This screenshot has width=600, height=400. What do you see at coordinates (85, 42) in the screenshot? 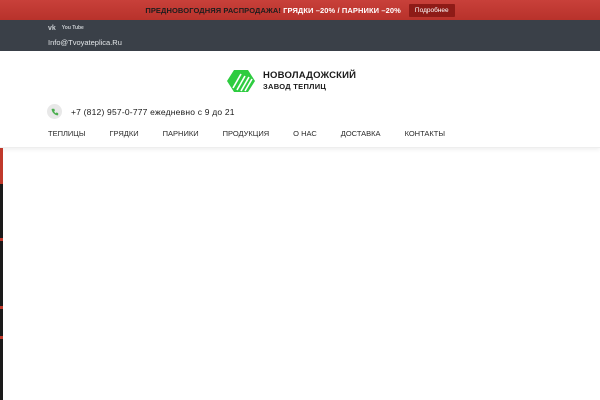
I see `email-link: Info@Tvoyateplica.Ru` at bounding box center [85, 42].